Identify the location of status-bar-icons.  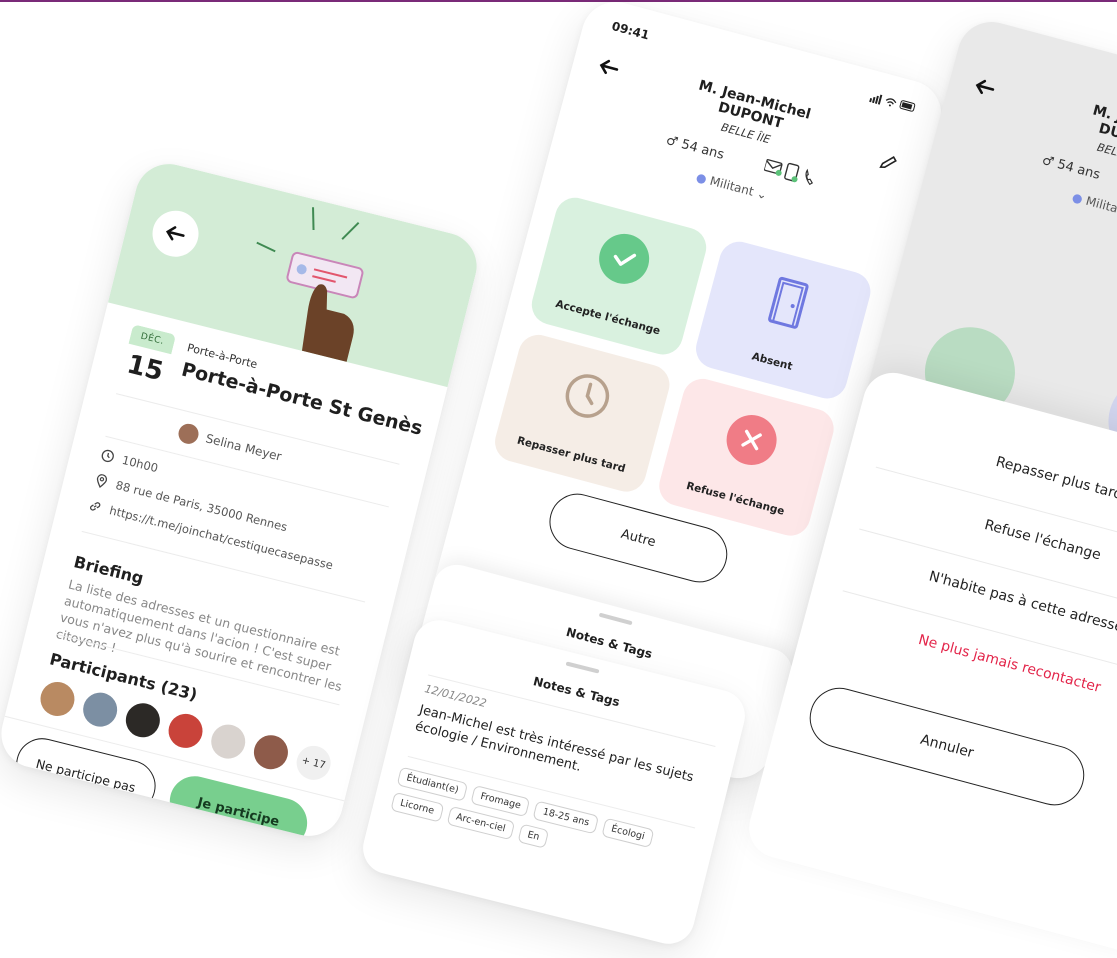
(893, 103).